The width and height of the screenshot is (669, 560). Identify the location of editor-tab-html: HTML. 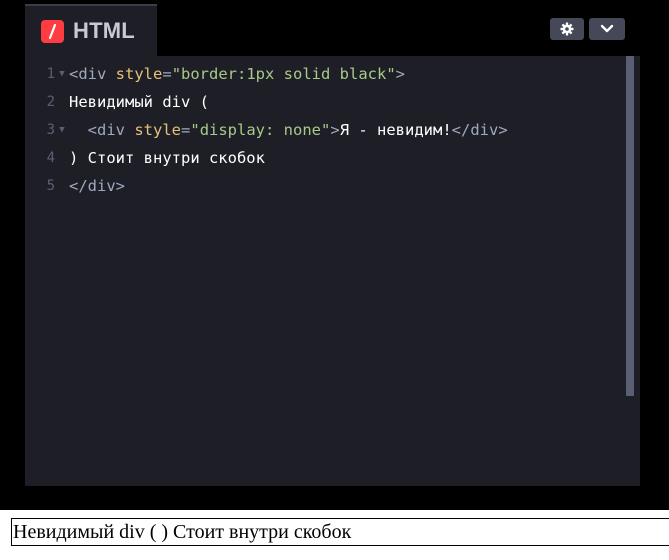
(91, 30).